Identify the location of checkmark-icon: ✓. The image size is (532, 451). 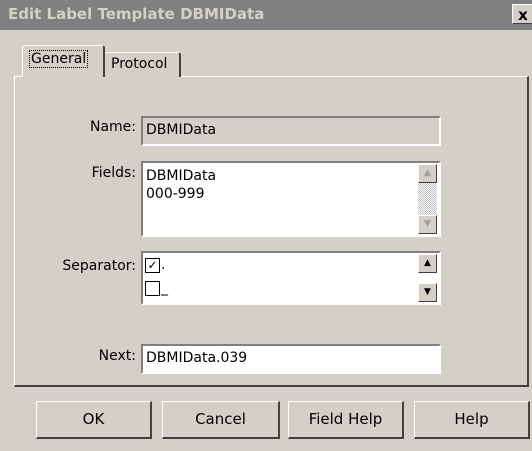
(152, 264).